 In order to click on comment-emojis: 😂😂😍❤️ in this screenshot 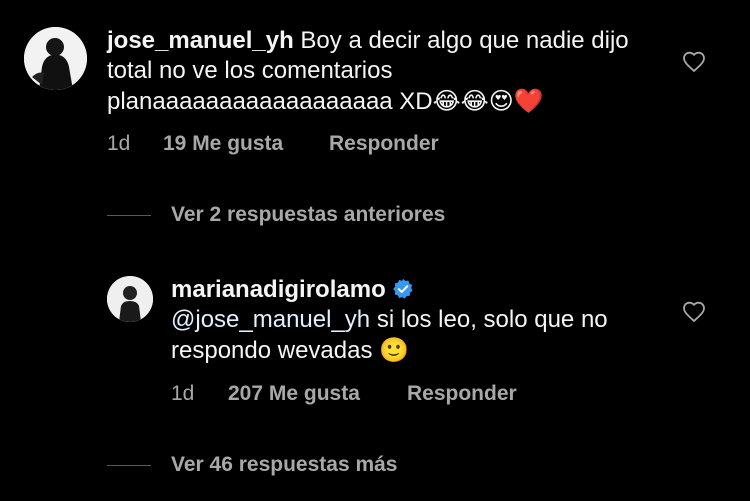, I will do `click(488, 101)`.